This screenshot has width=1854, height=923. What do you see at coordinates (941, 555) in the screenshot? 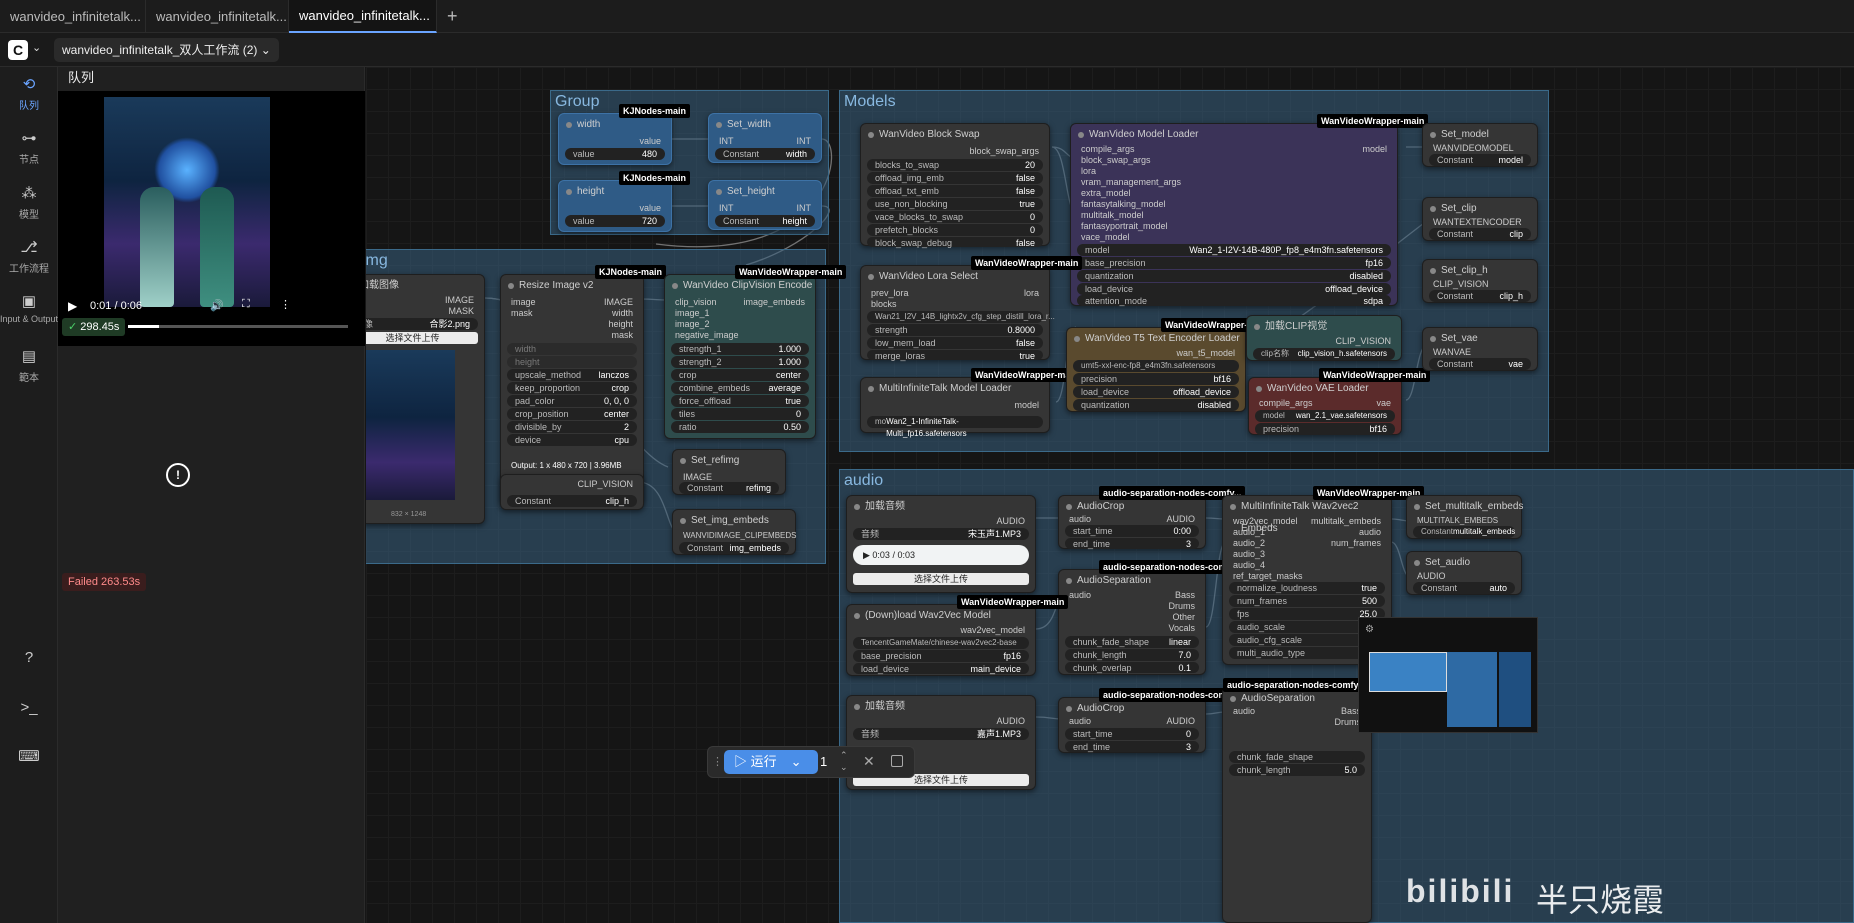
I see `audio-player: ▶ 0:03 / 0:03` at bounding box center [941, 555].